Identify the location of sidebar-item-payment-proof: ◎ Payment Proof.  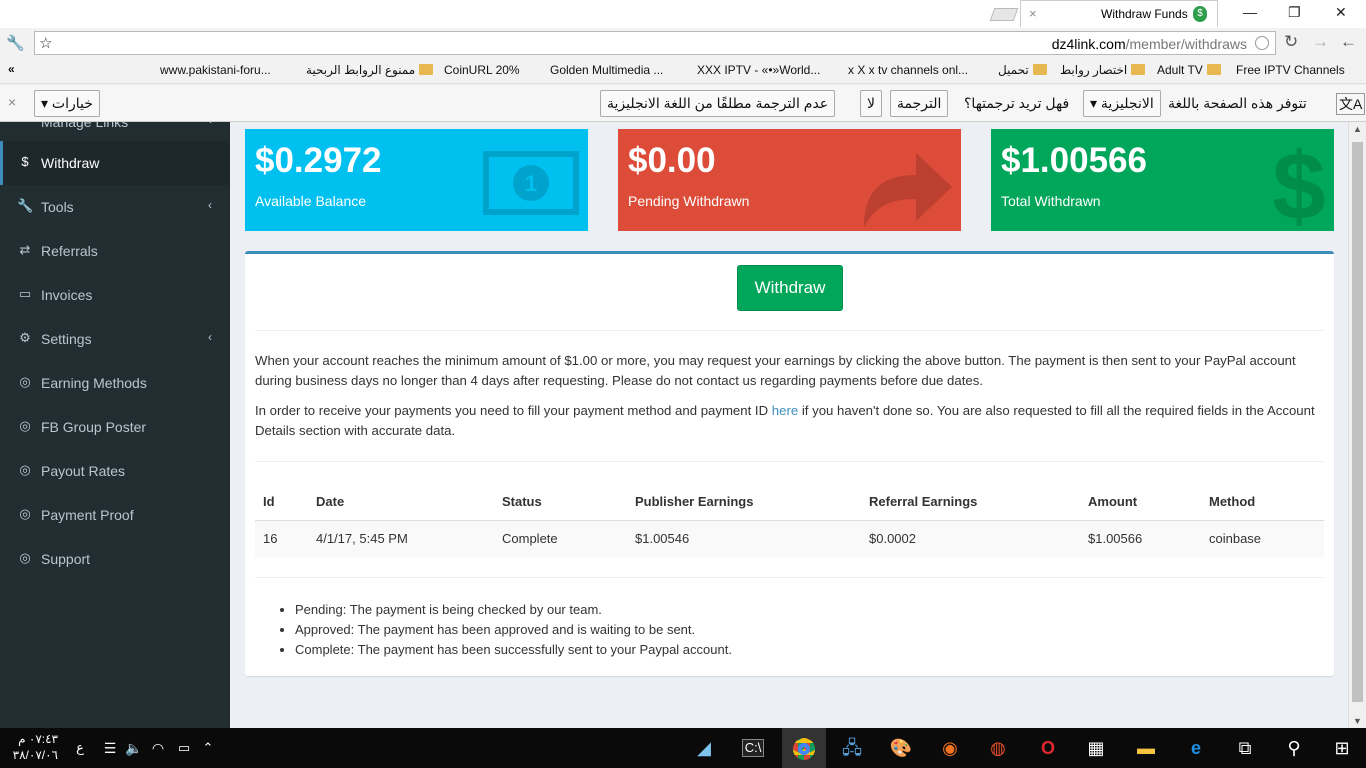
(115, 515).